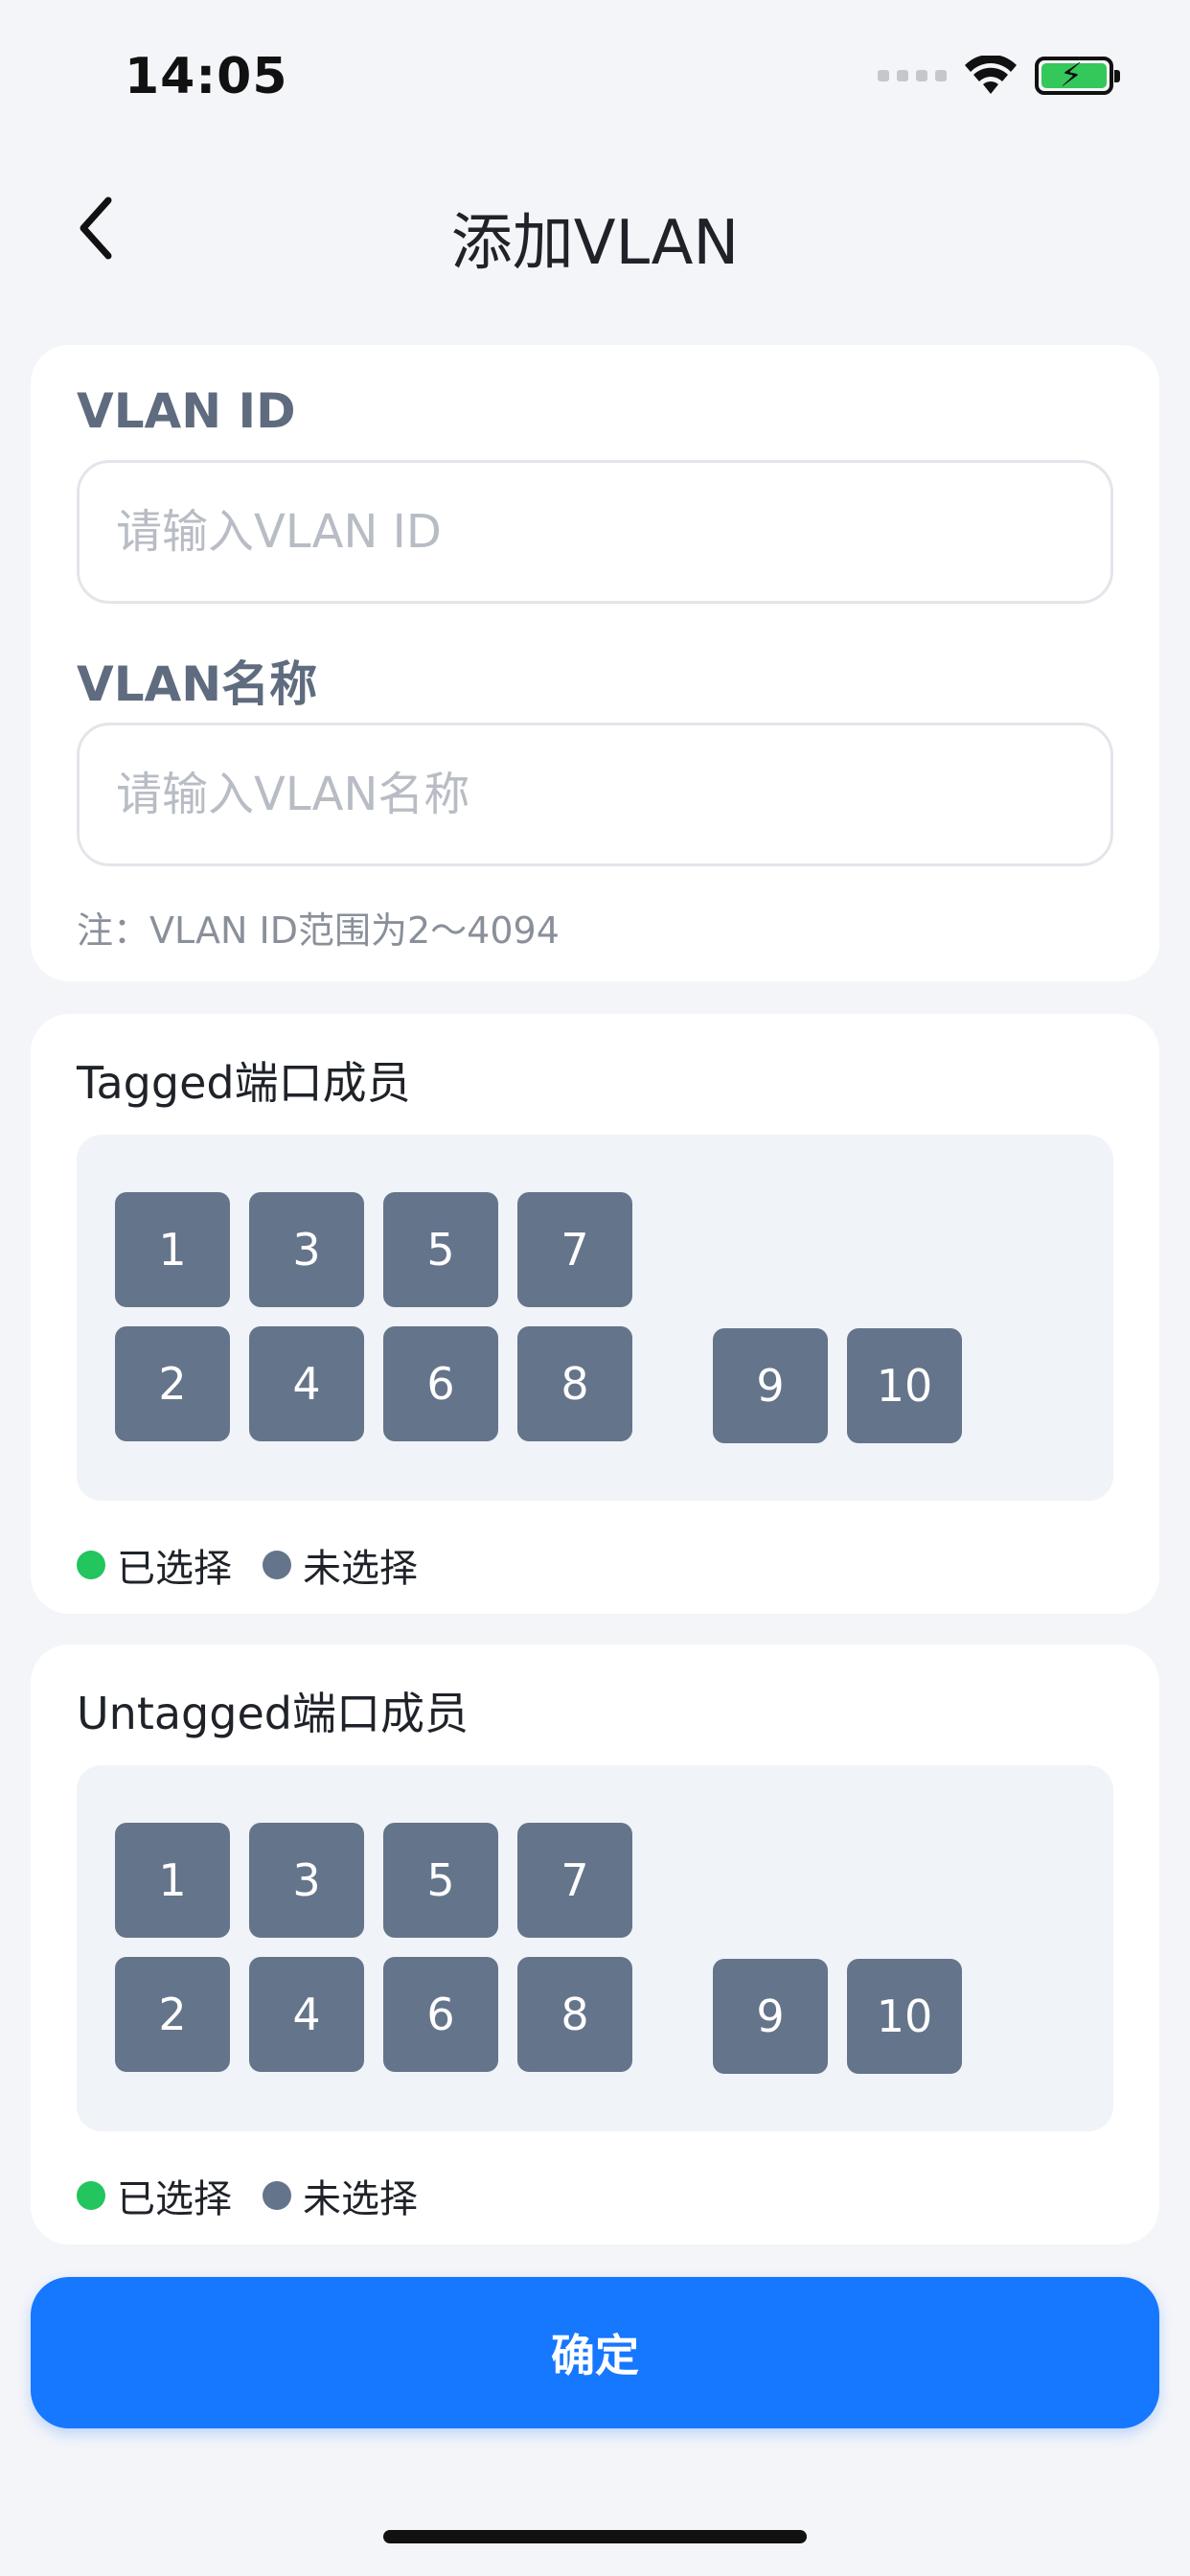  Describe the element at coordinates (1077, 76) in the screenshot. I see `battery-charging-icon: ⚡` at that location.